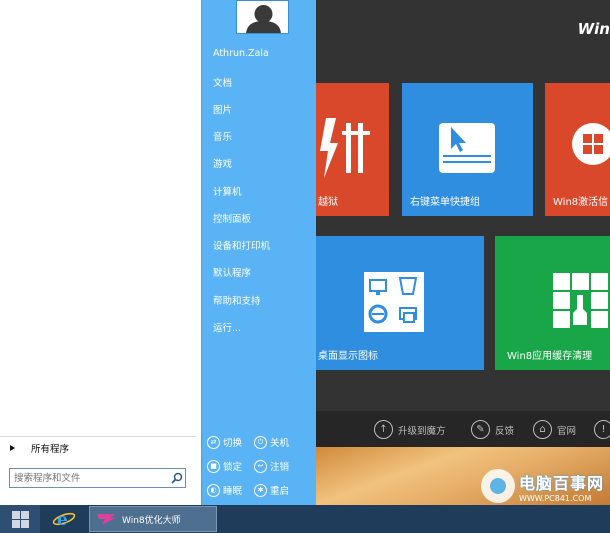 This screenshot has width=610, height=533. Describe the element at coordinates (233, 467) in the screenshot. I see `lock-label: 锁定` at that location.